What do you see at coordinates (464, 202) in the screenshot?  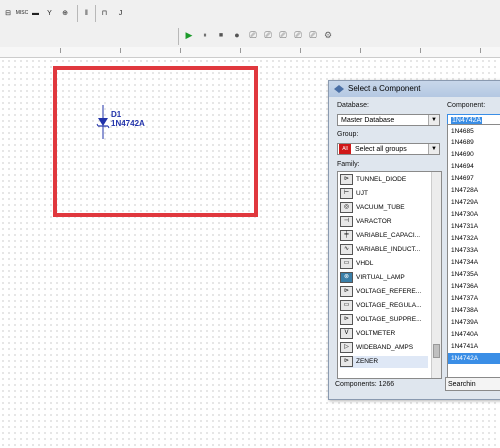 I see `list-item: 1N4729A` at bounding box center [464, 202].